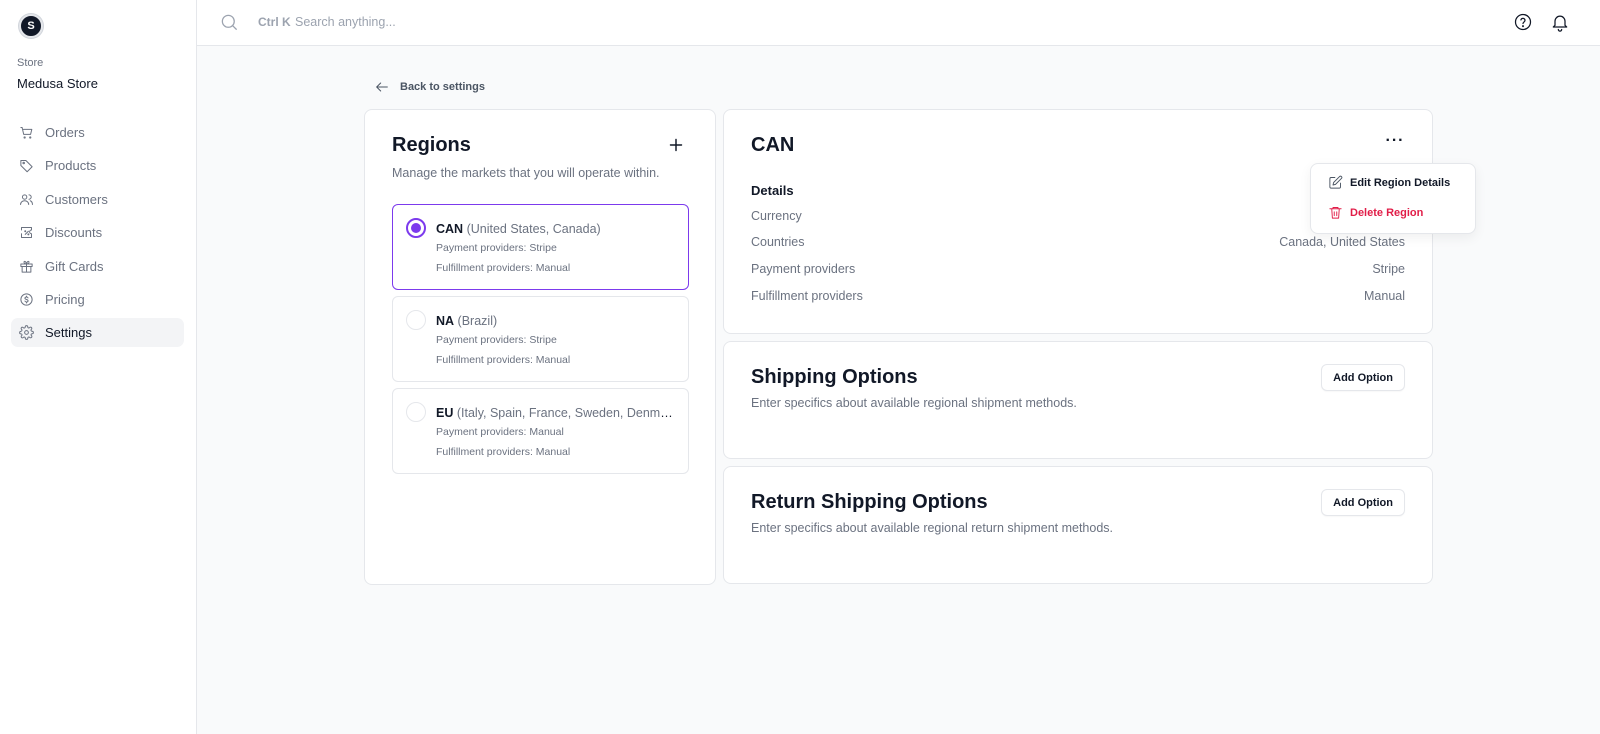  What do you see at coordinates (1078, 298) in the screenshot?
I see `detail-row-fulfillment-providers: Fulfillment providers Manual` at bounding box center [1078, 298].